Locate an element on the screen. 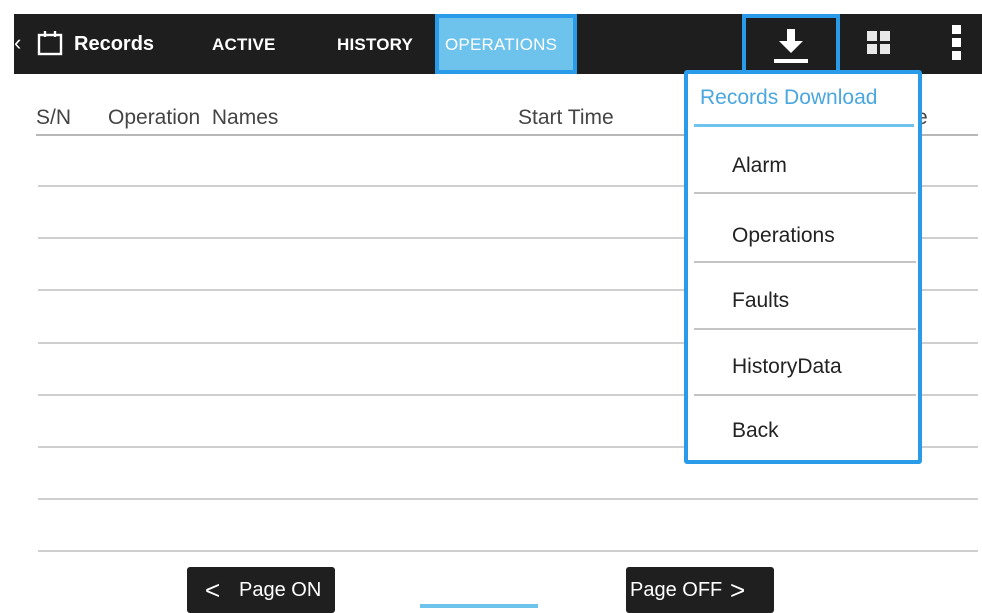  page-on-label: Page ON is located at coordinates (280, 590).